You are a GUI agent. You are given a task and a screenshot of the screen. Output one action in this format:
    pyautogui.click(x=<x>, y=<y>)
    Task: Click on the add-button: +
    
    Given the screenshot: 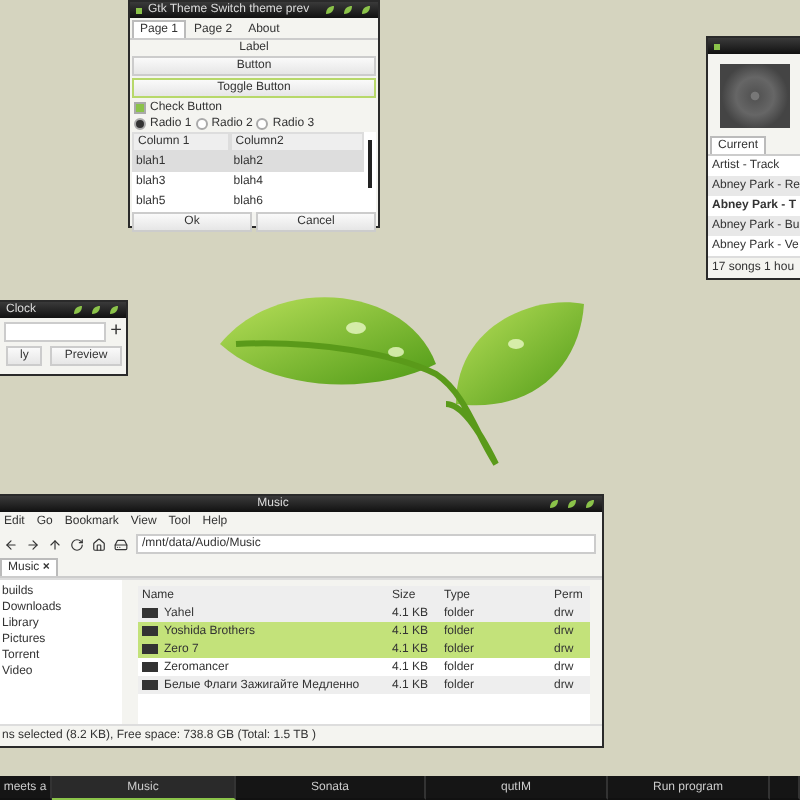 What is the action you would take?
    pyautogui.click(x=116, y=331)
    